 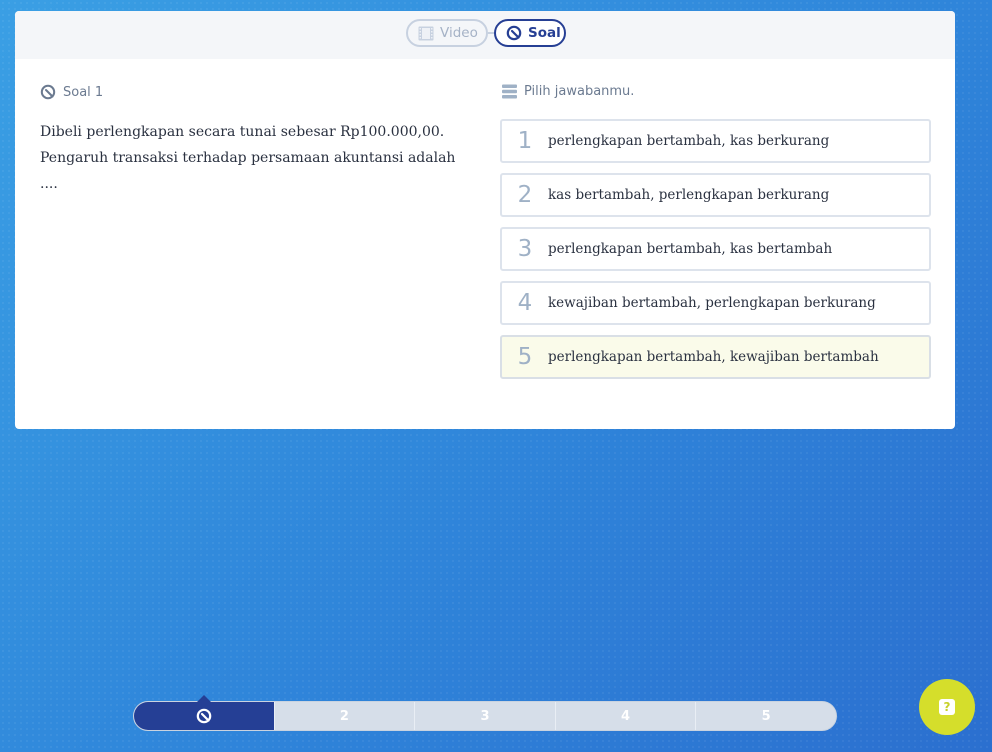 I want to click on list-icon, so click(x=509, y=91).